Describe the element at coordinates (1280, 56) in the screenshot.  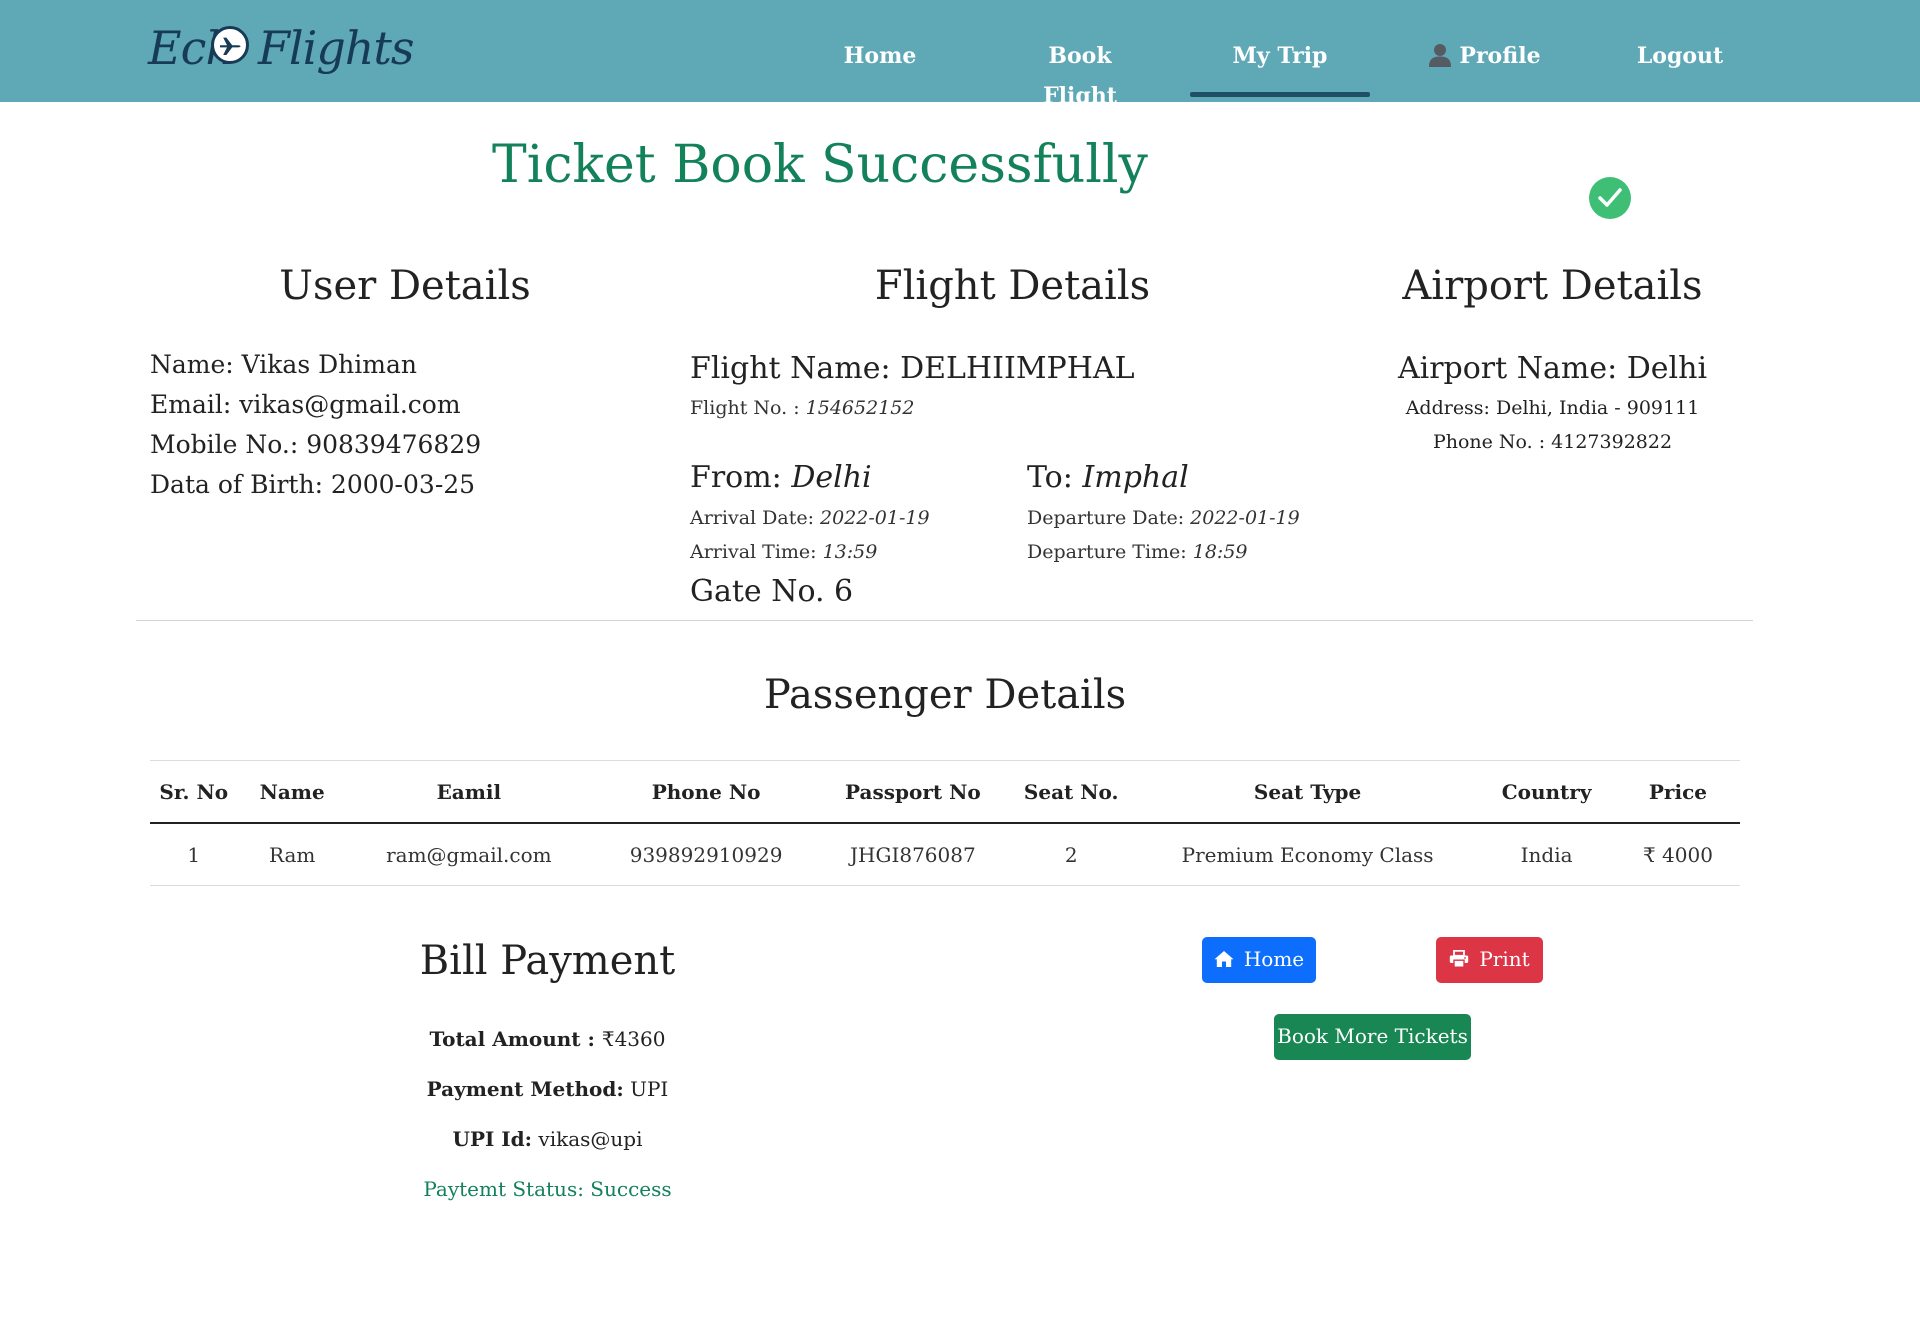
I see `nav-my-trip: My Trip` at that location.